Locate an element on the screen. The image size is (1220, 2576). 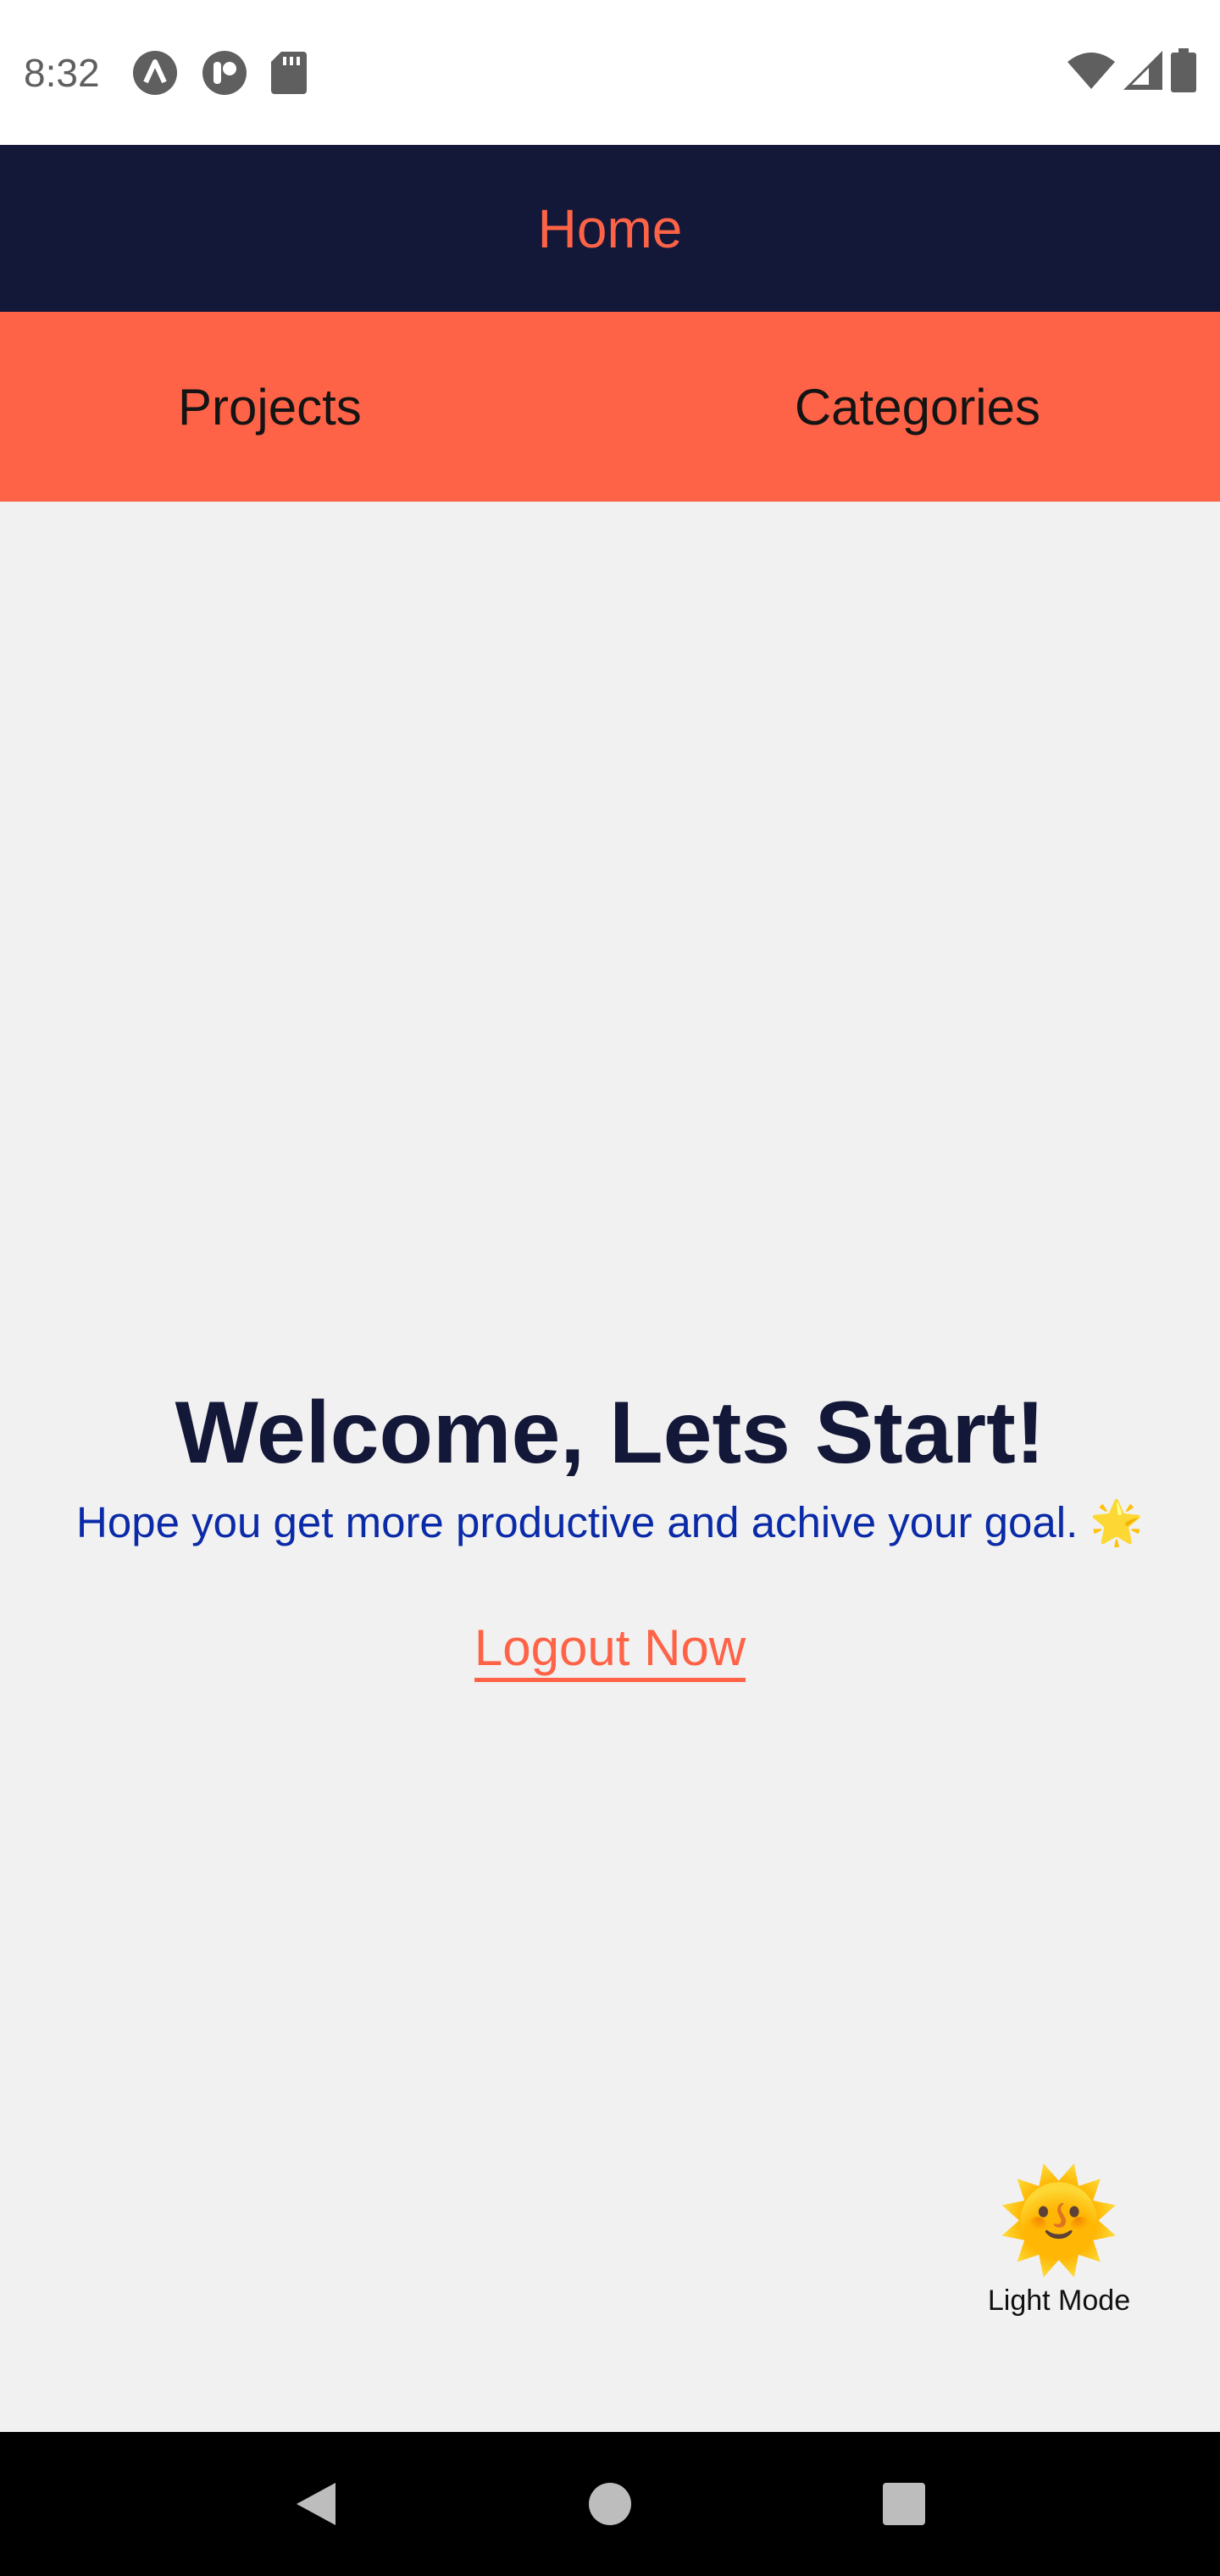
sd-card-icon is located at coordinates (288, 72).